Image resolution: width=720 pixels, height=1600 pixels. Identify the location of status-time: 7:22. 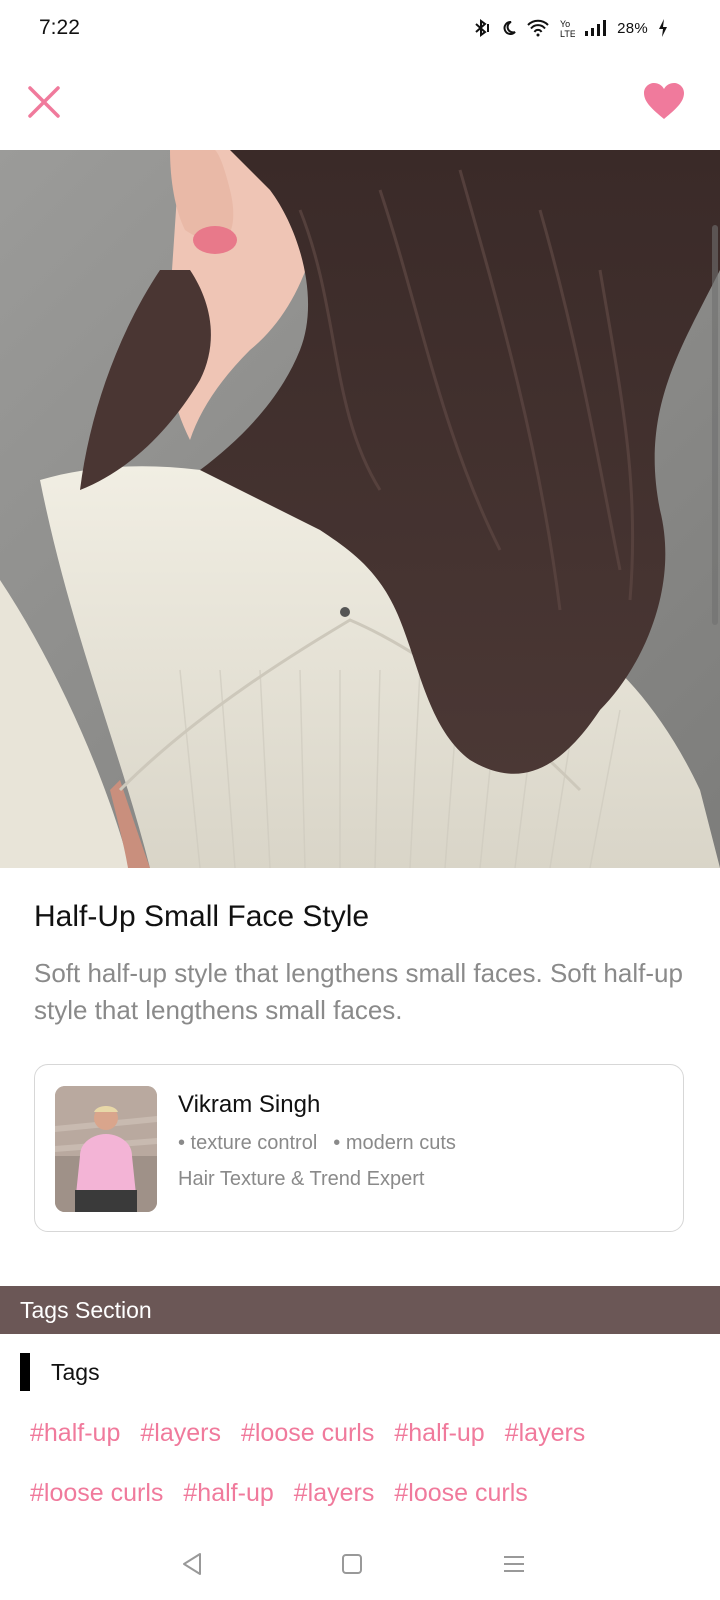
(59, 27).